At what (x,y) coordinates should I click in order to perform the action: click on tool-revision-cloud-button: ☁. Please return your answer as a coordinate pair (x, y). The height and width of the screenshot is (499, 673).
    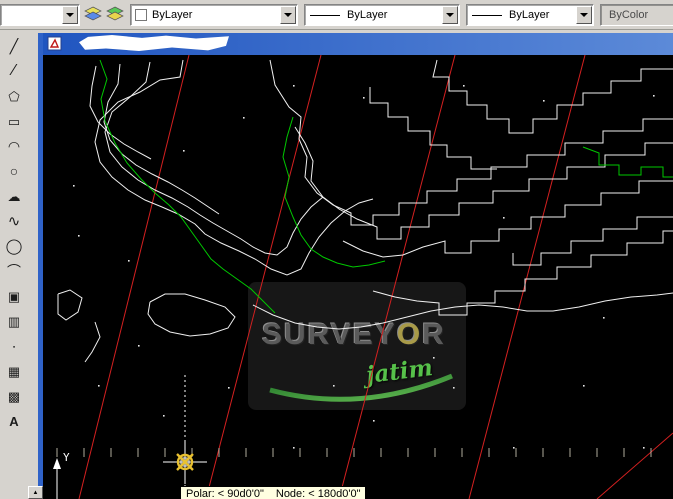
    Looking at the image, I should click on (14, 196).